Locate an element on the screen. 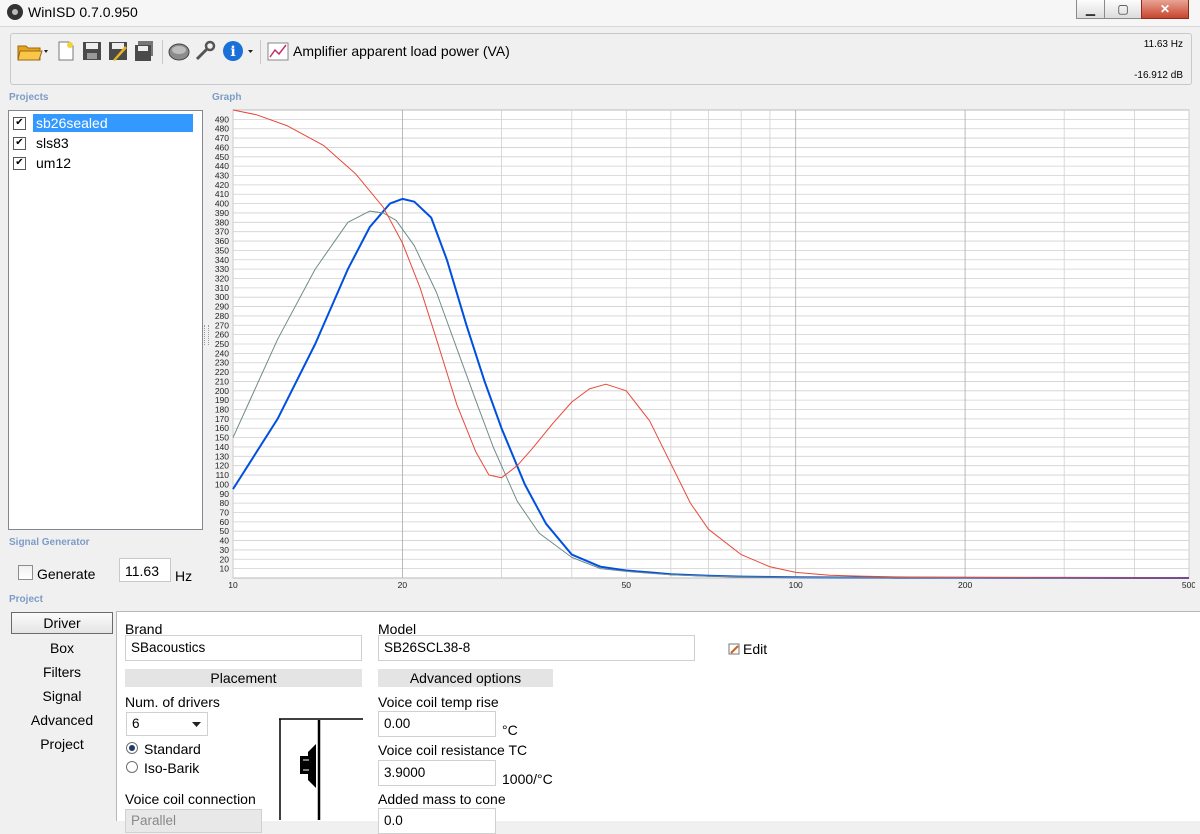 The image size is (1200, 834). y-tick-label: 230 is located at coordinates (222, 363).